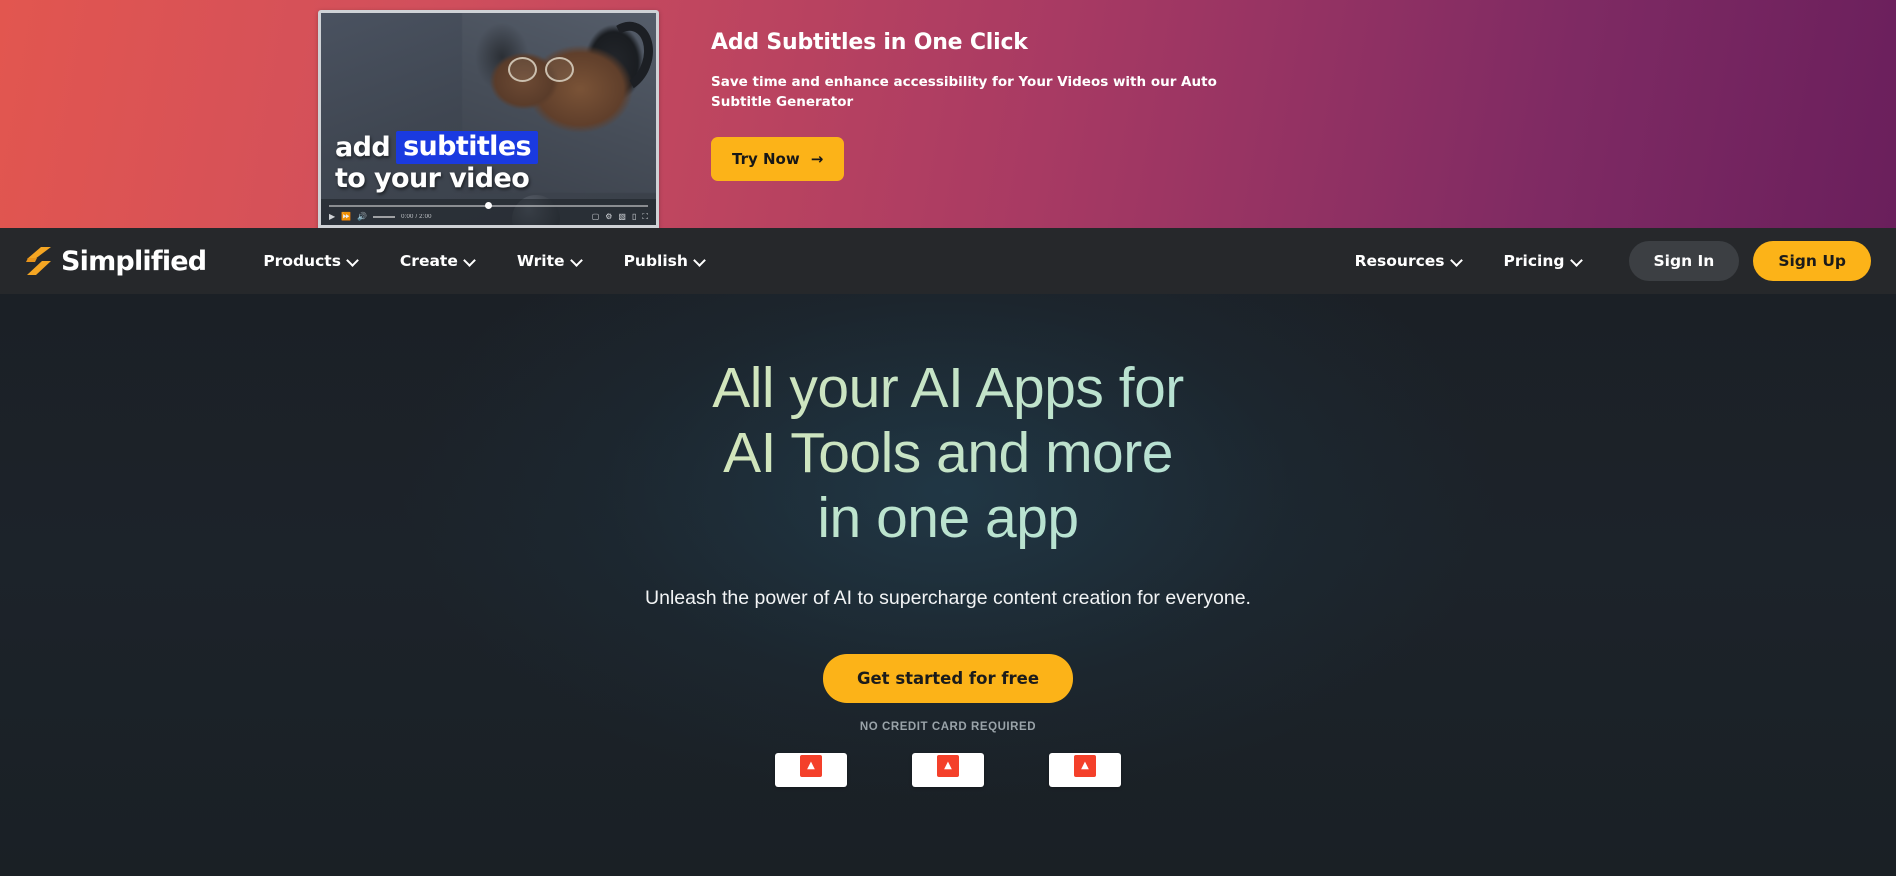 The width and height of the screenshot is (1896, 876). I want to click on review-badge-1: ▲, so click(811, 769).